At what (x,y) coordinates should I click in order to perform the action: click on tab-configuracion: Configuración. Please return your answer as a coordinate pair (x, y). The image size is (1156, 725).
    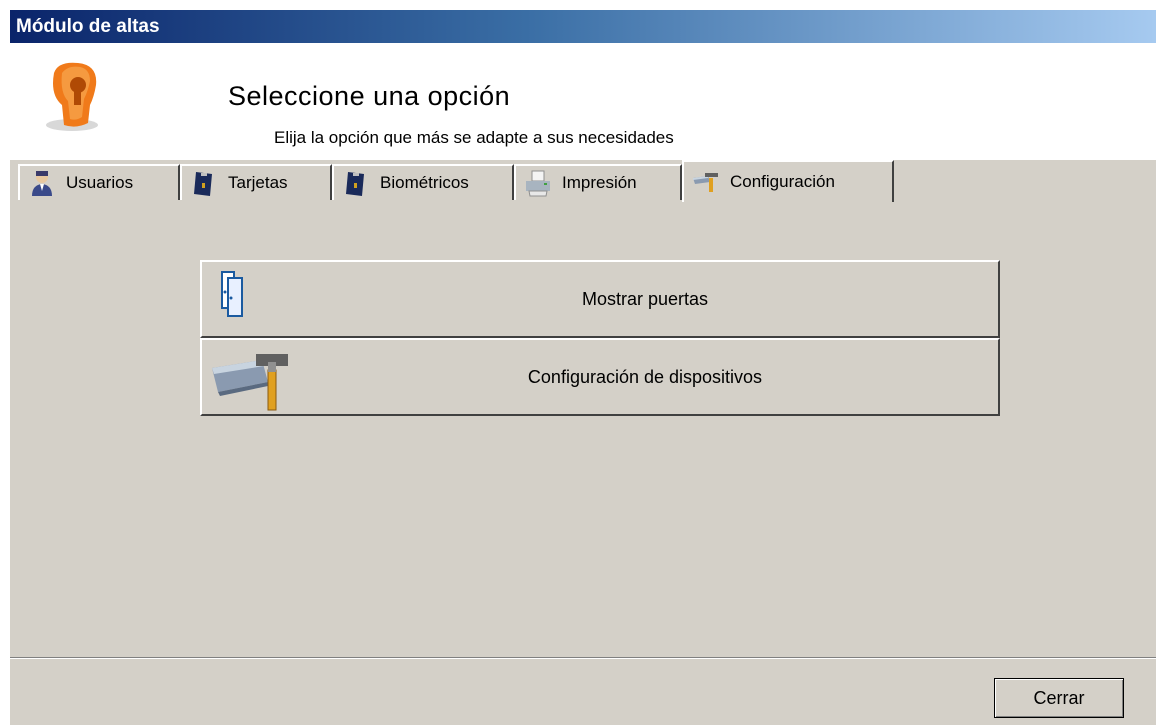
    Looking at the image, I should click on (788, 181).